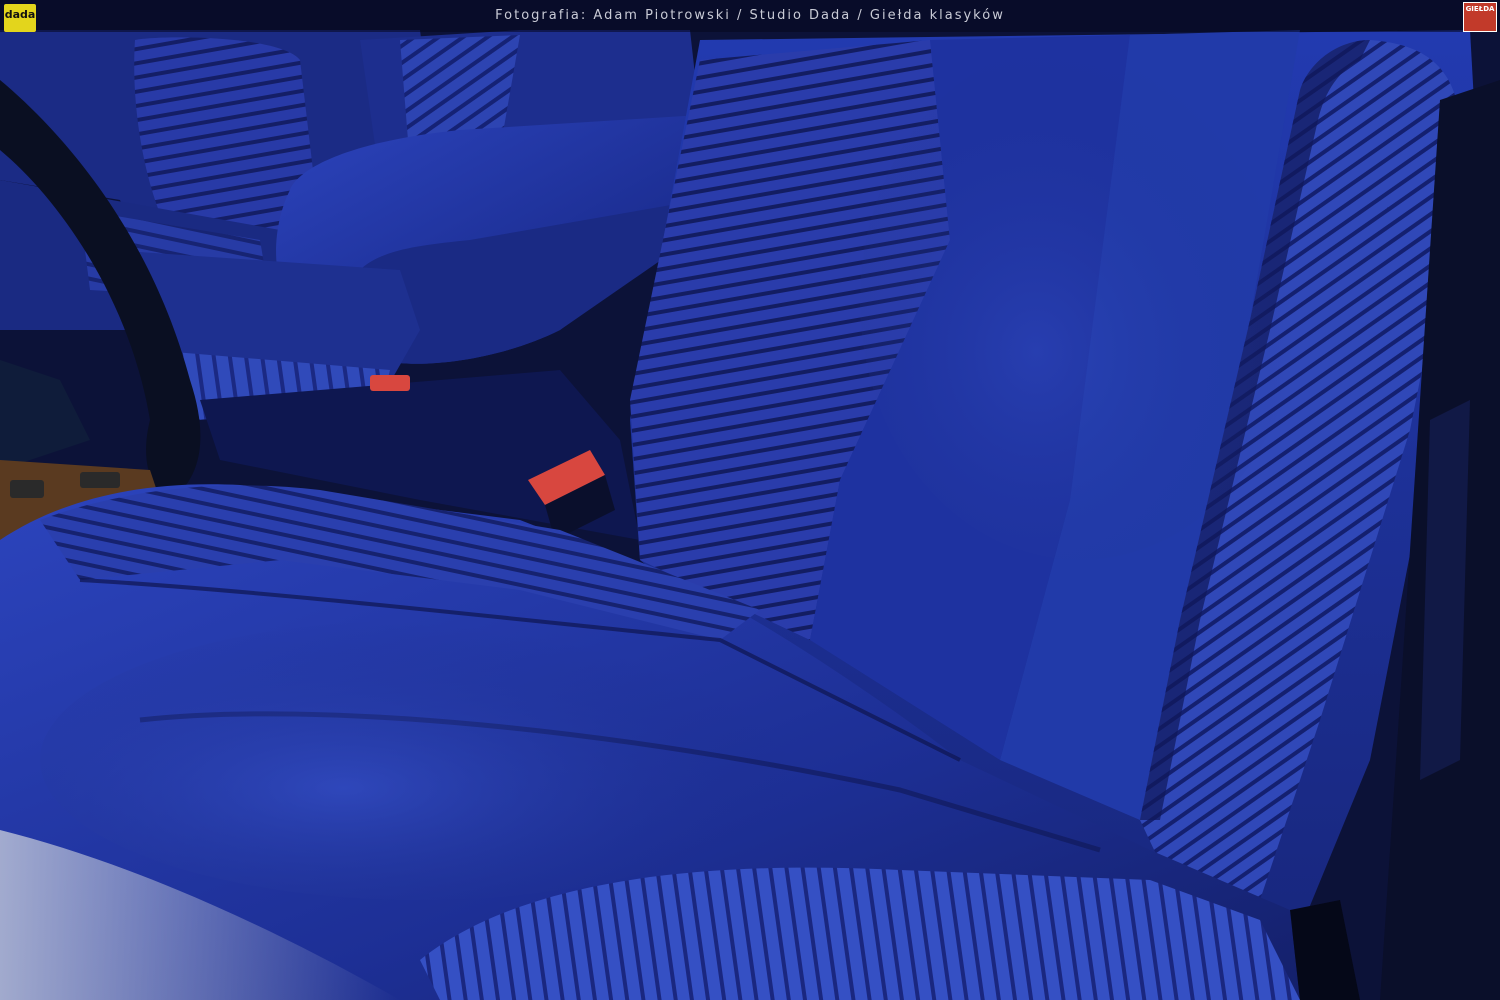  What do you see at coordinates (1480, 17) in the screenshot?
I see `gielda-logo: GIEŁDA` at bounding box center [1480, 17].